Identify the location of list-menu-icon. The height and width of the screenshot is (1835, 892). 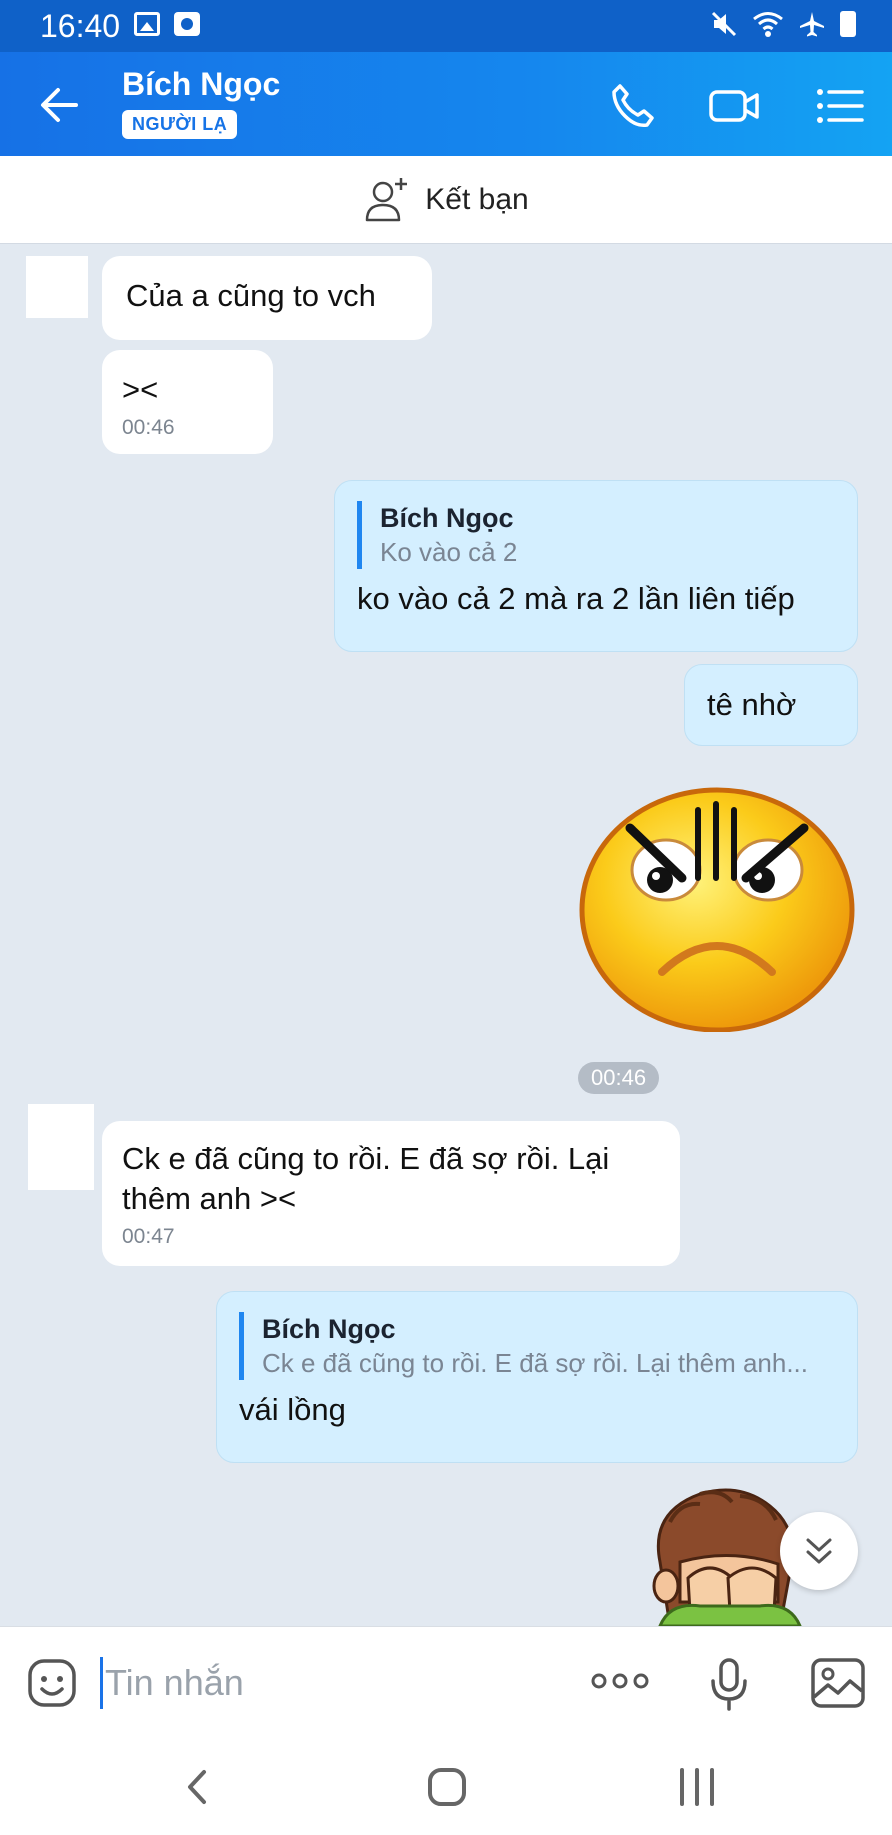
(840, 106).